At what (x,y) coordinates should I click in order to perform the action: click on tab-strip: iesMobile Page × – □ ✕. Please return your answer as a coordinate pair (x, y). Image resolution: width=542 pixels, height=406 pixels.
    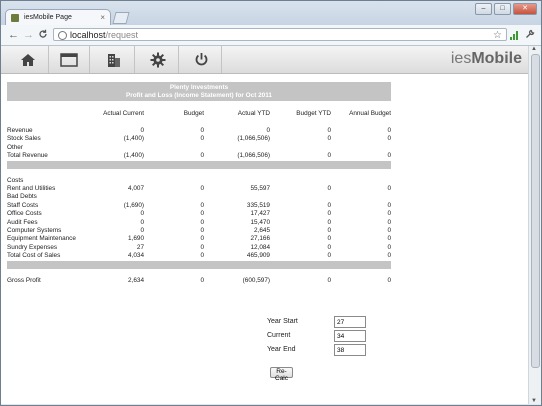
    Looking at the image, I should click on (271, 13).